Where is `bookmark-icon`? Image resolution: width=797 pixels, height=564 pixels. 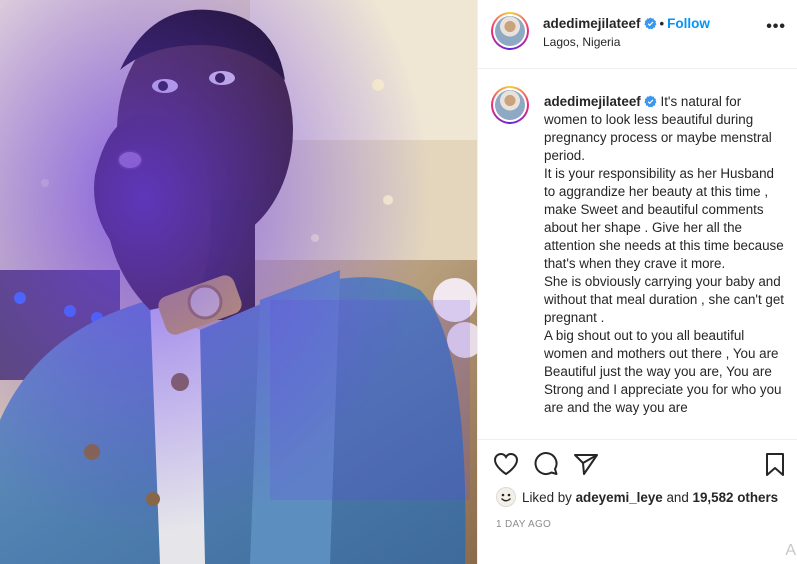
bookmark-icon is located at coordinates (775, 465).